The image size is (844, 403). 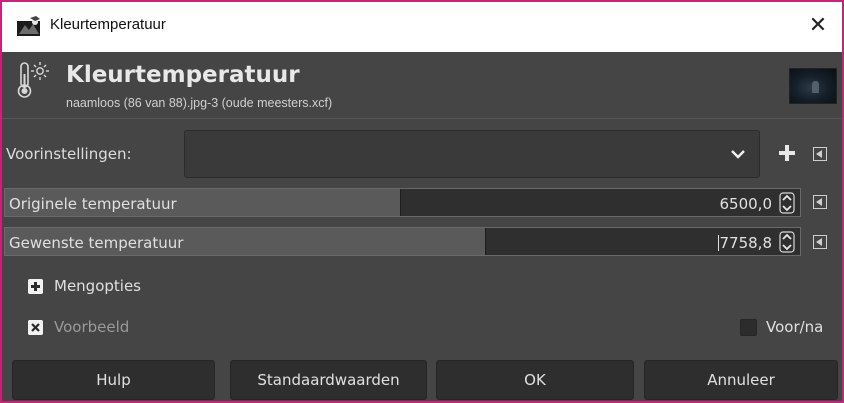 What do you see at coordinates (93, 204) in the screenshot?
I see `slider-label: Originele temperatuur` at bounding box center [93, 204].